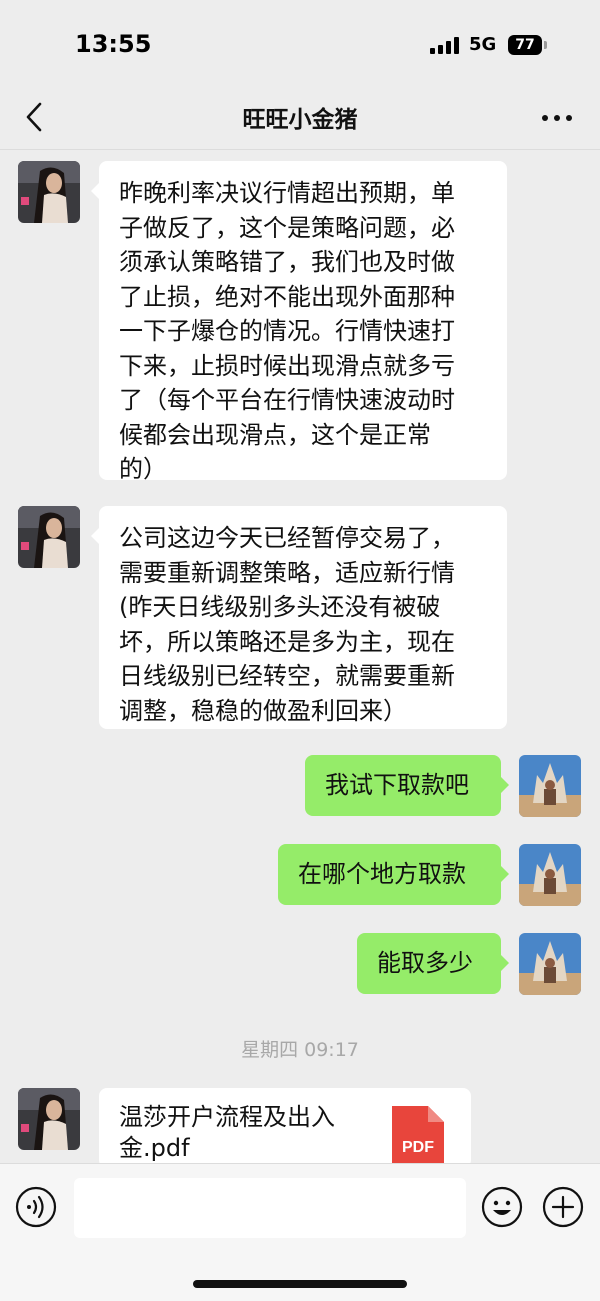 Image resolution: width=600 pixels, height=1301 pixels. I want to click on pdf-file-icon: PDF, so click(418, 1137).